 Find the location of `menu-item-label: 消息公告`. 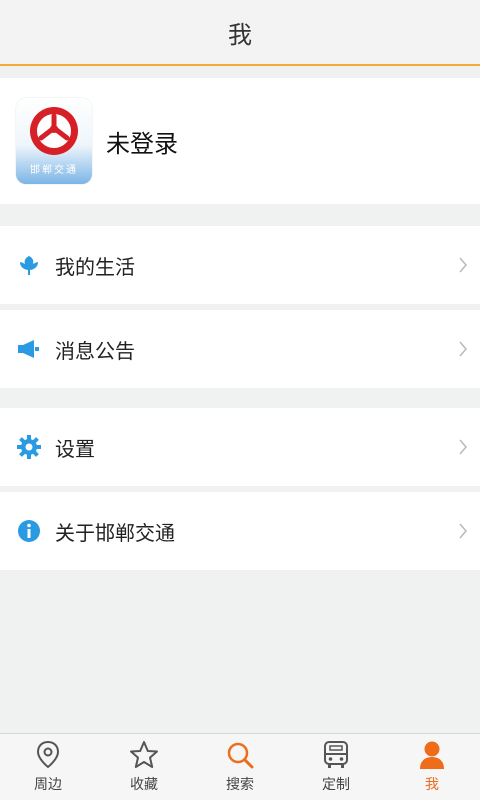

menu-item-label: 消息公告 is located at coordinates (95, 350).